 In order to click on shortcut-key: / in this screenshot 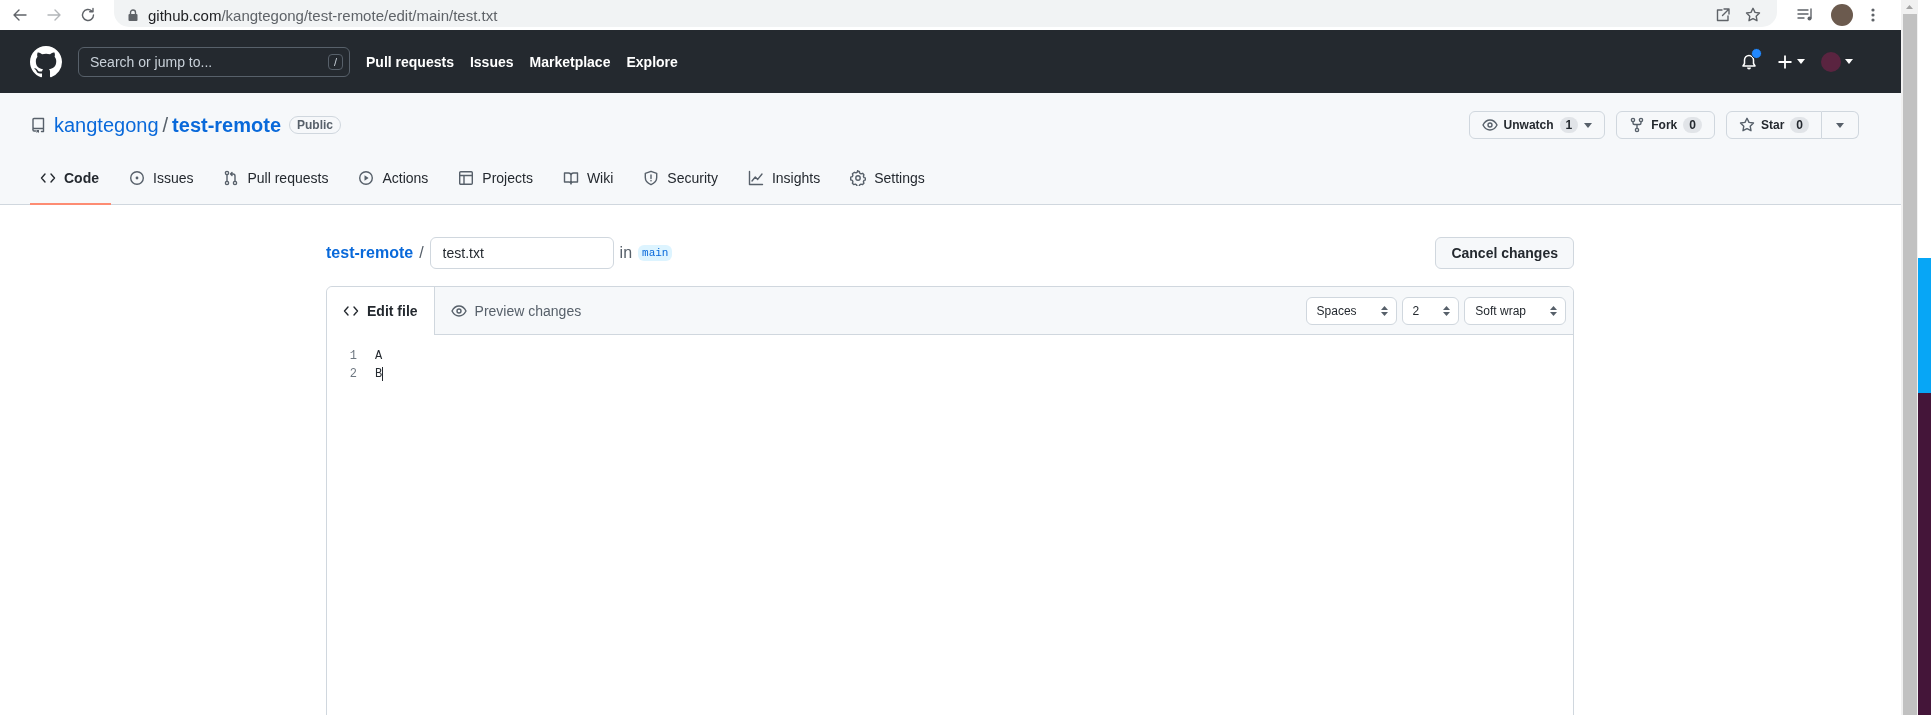, I will do `click(335, 61)`.